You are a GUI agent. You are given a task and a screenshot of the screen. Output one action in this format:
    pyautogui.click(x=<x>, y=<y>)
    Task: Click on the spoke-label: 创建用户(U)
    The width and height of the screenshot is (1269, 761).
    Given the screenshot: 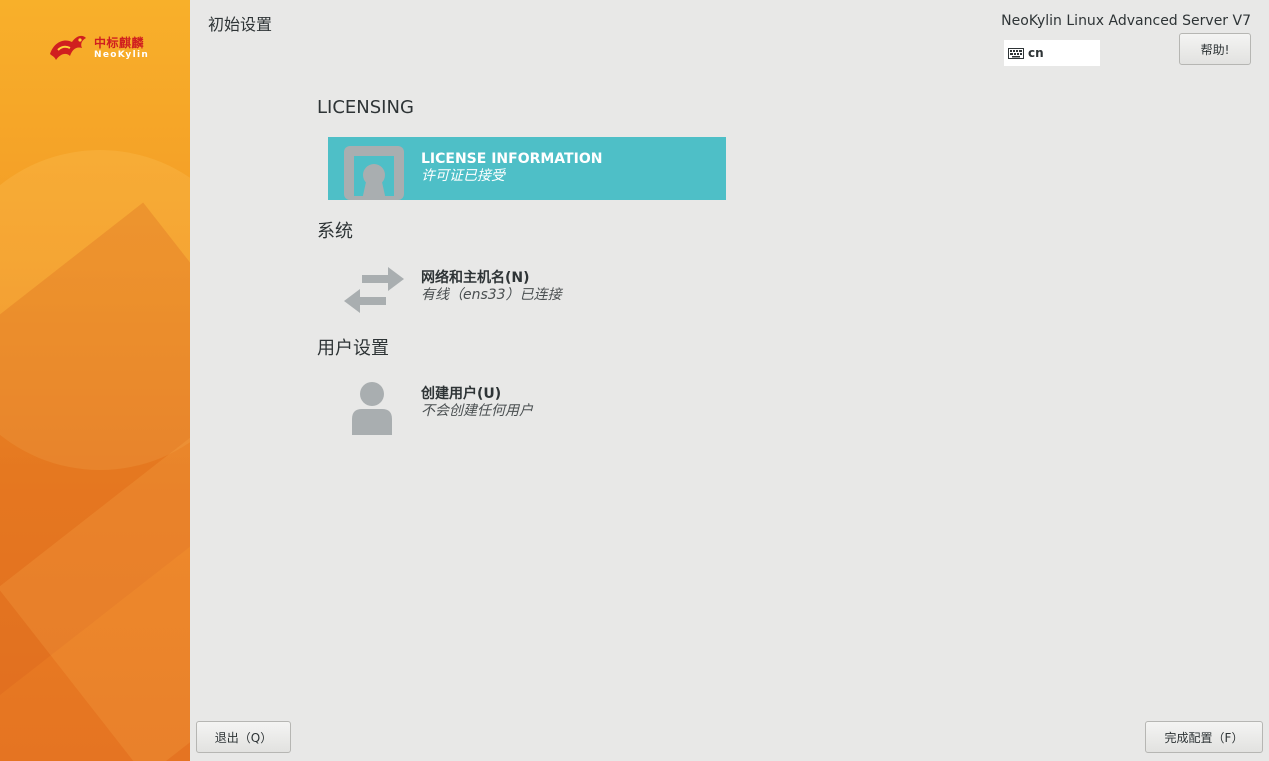 What is the action you would take?
    pyautogui.click(x=461, y=394)
    